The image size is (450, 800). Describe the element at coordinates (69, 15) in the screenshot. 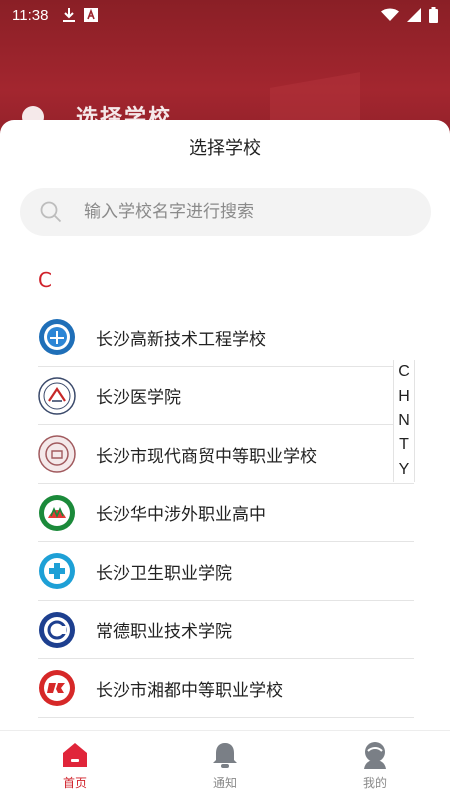

I see `download-icon` at that location.